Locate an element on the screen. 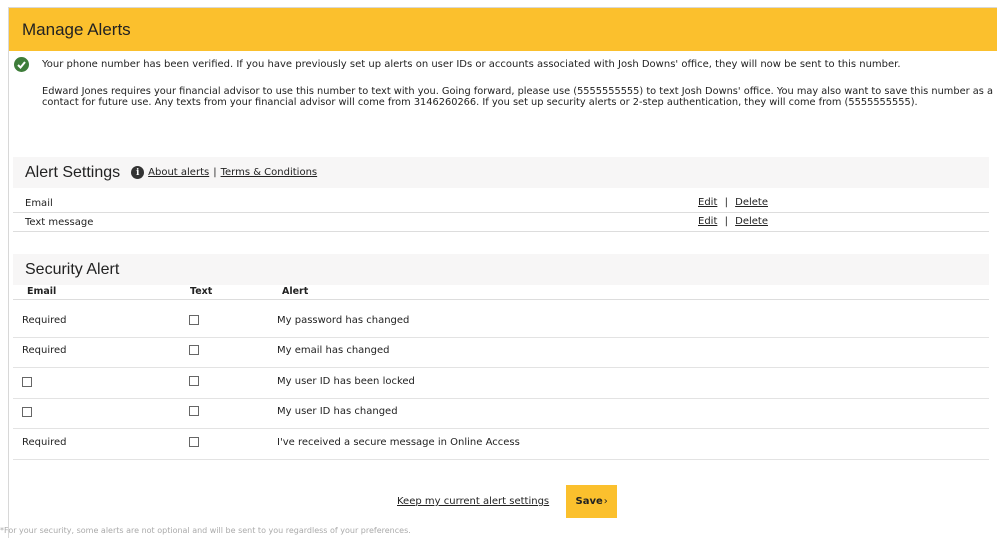 Image resolution: width=997 pixels, height=538 pixels. column-alert: Alert is located at coordinates (295, 291).